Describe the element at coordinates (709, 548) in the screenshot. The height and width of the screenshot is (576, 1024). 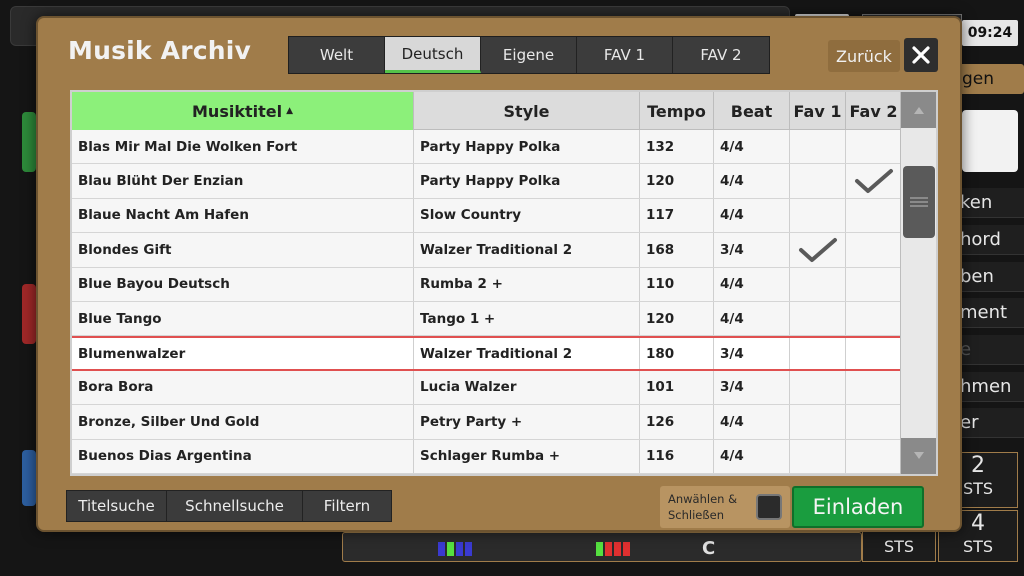
I see `chord-display: C` at that location.